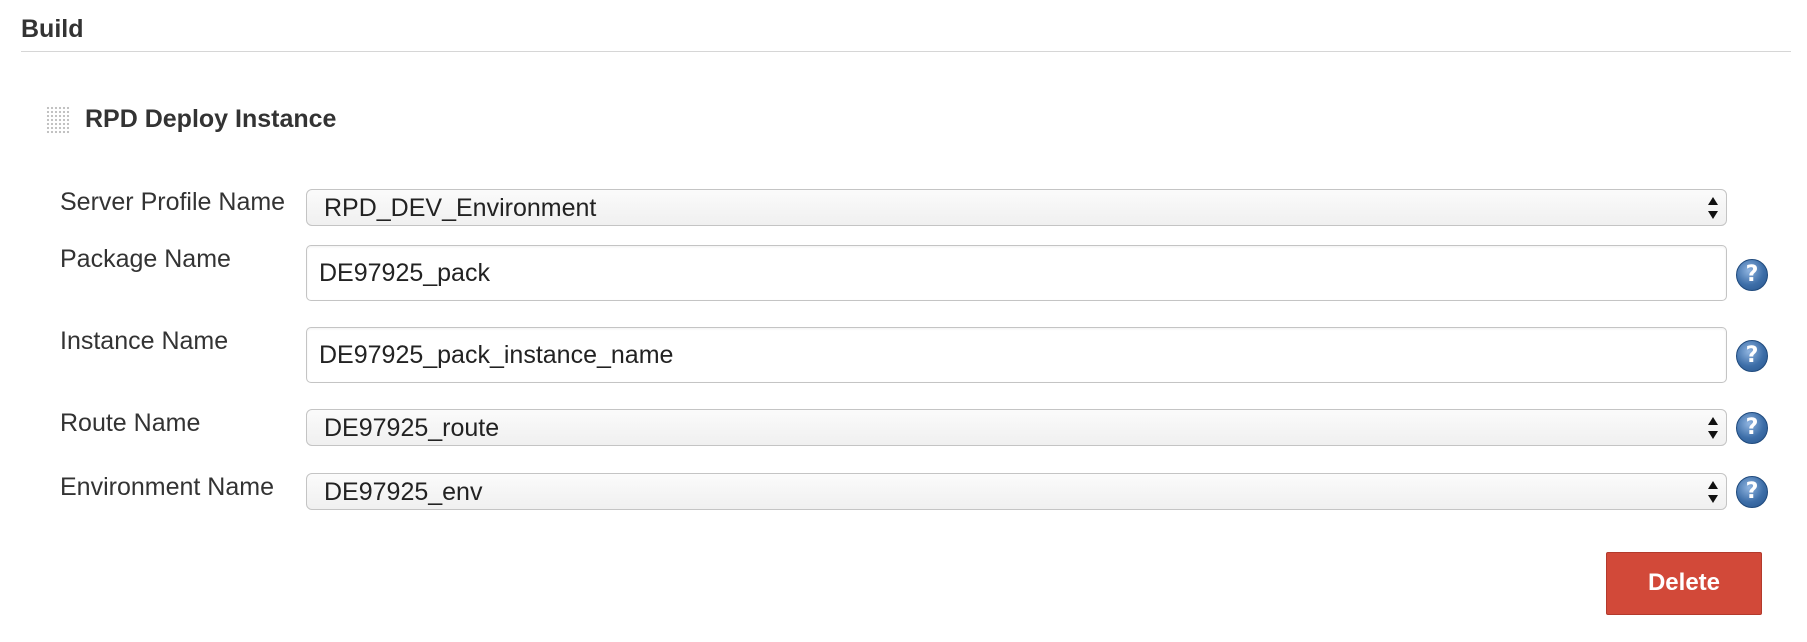 The height and width of the screenshot is (642, 1807). Describe the element at coordinates (167, 487) in the screenshot. I see `environment-name-label: Environment Name` at that location.